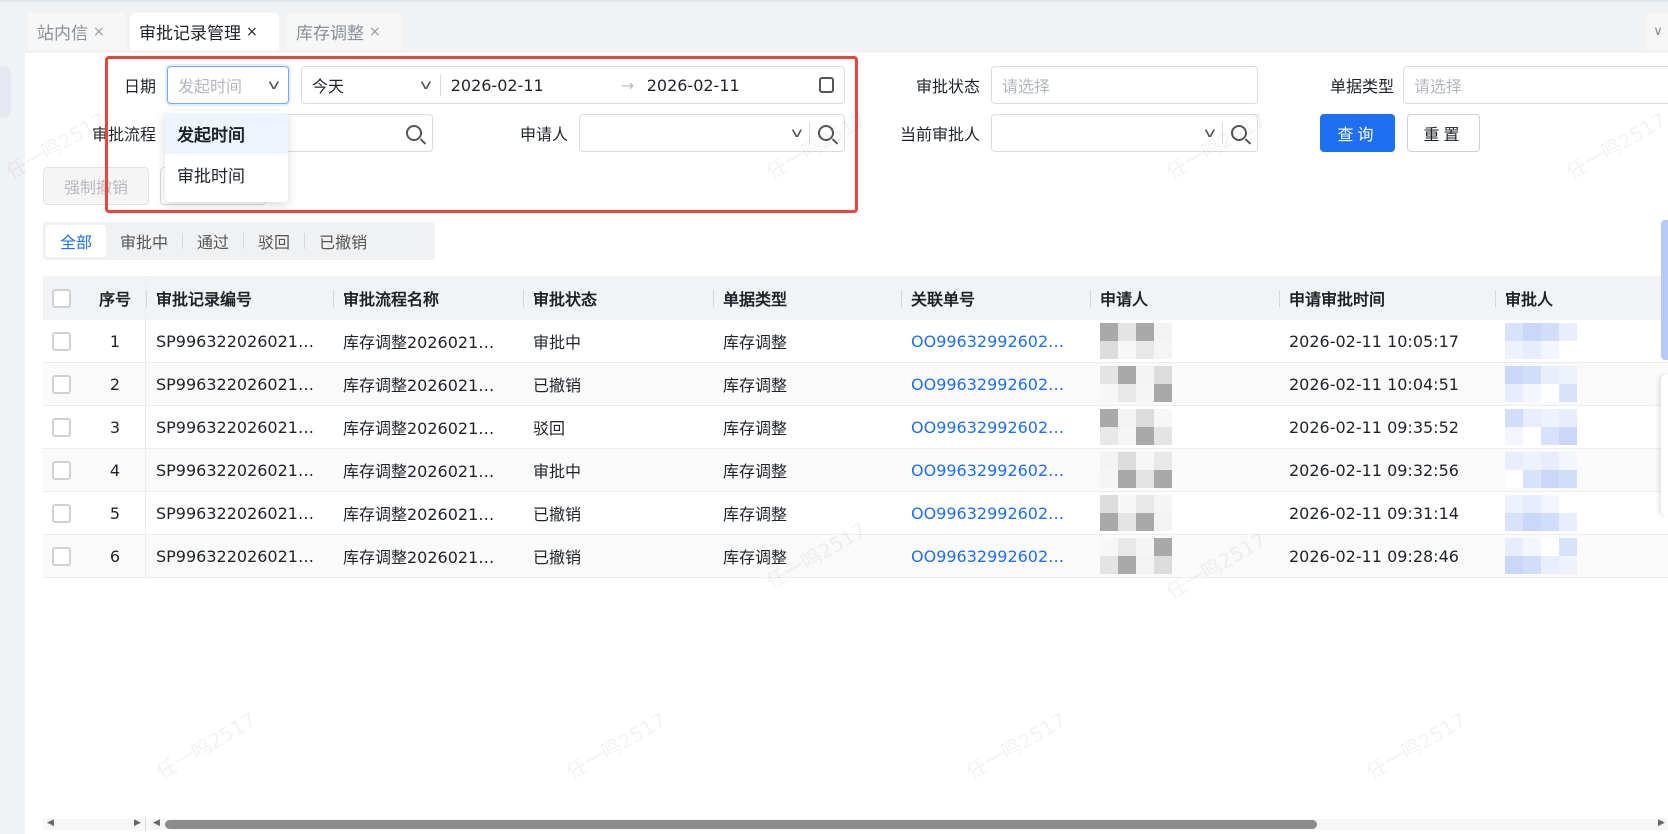 This screenshot has height=834, width=1668. What do you see at coordinates (1184, 513) in the screenshot?
I see `applicant-cell` at bounding box center [1184, 513].